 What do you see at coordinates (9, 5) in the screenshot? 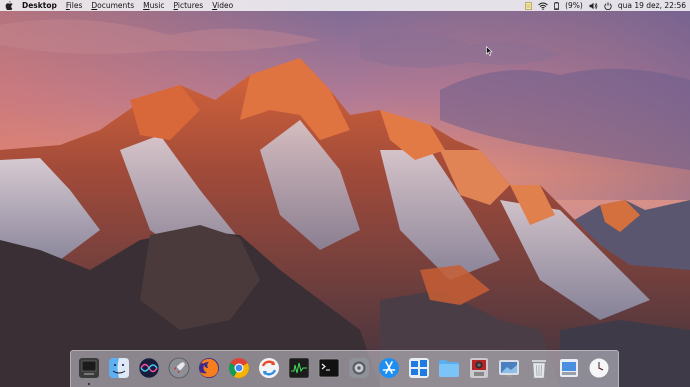
I see `apple-logo-icon` at bounding box center [9, 5].